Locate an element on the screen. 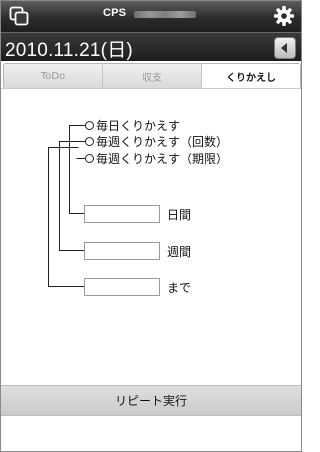 This screenshot has height=452, width=320. connector-lines is located at coordinates (67, 206).